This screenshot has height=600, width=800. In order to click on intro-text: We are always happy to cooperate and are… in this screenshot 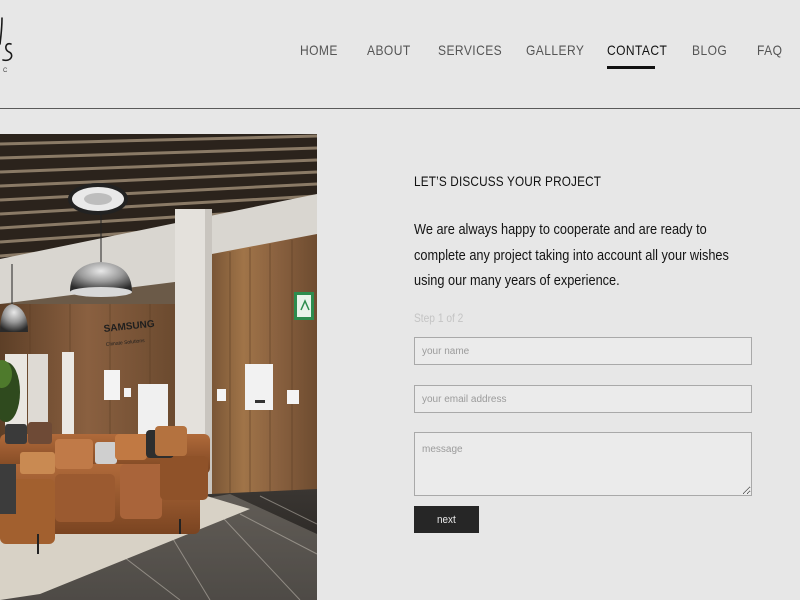, I will do `click(571, 255)`.